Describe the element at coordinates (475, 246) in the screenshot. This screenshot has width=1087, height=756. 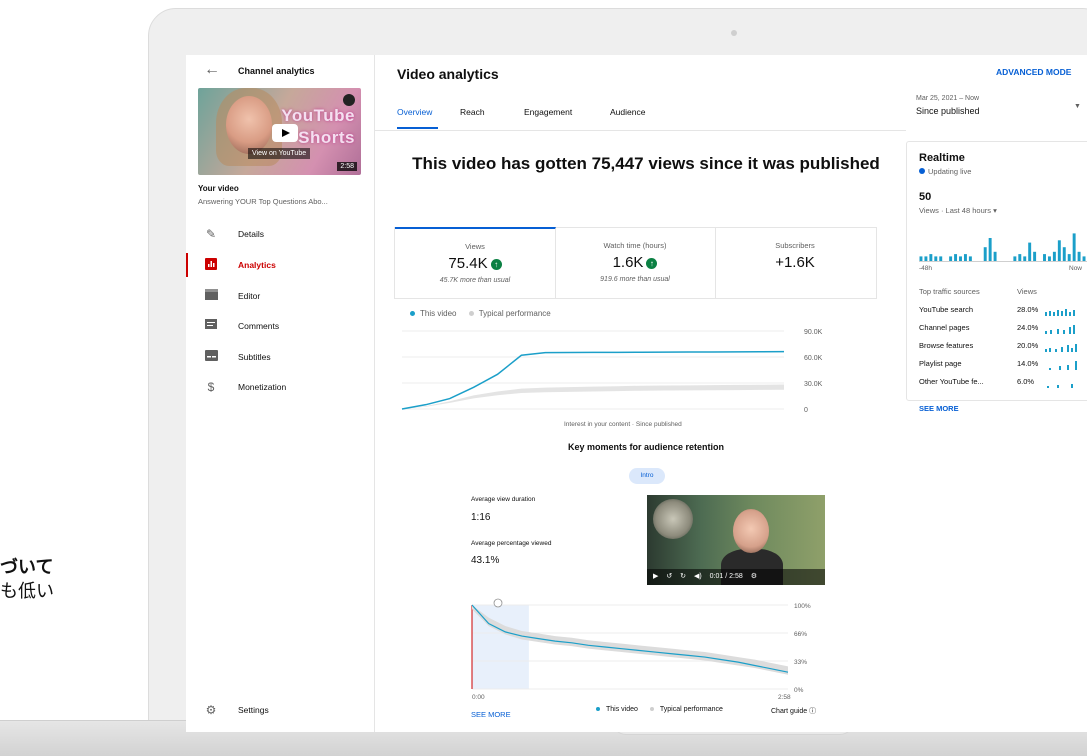
I see `metric-label: Views` at that location.